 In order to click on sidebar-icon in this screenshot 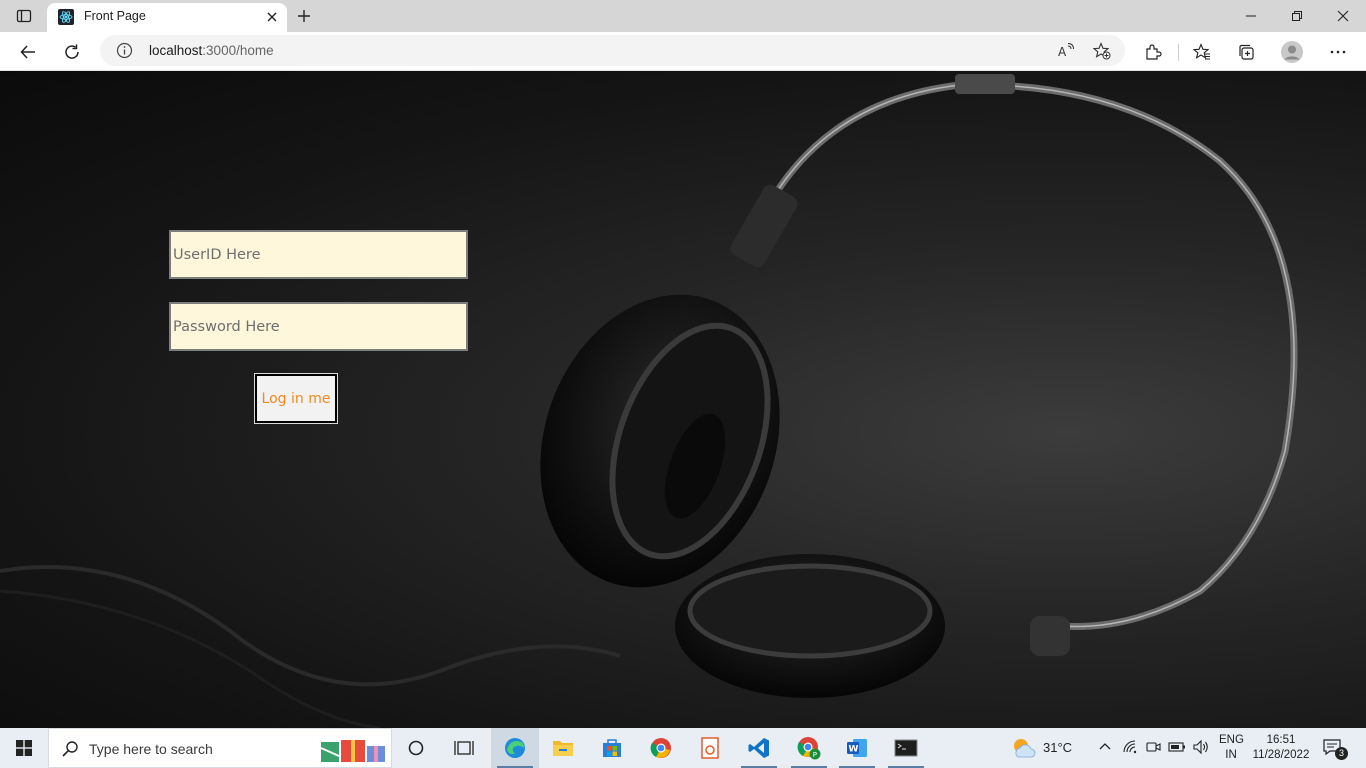, I will do `click(24, 16)`.